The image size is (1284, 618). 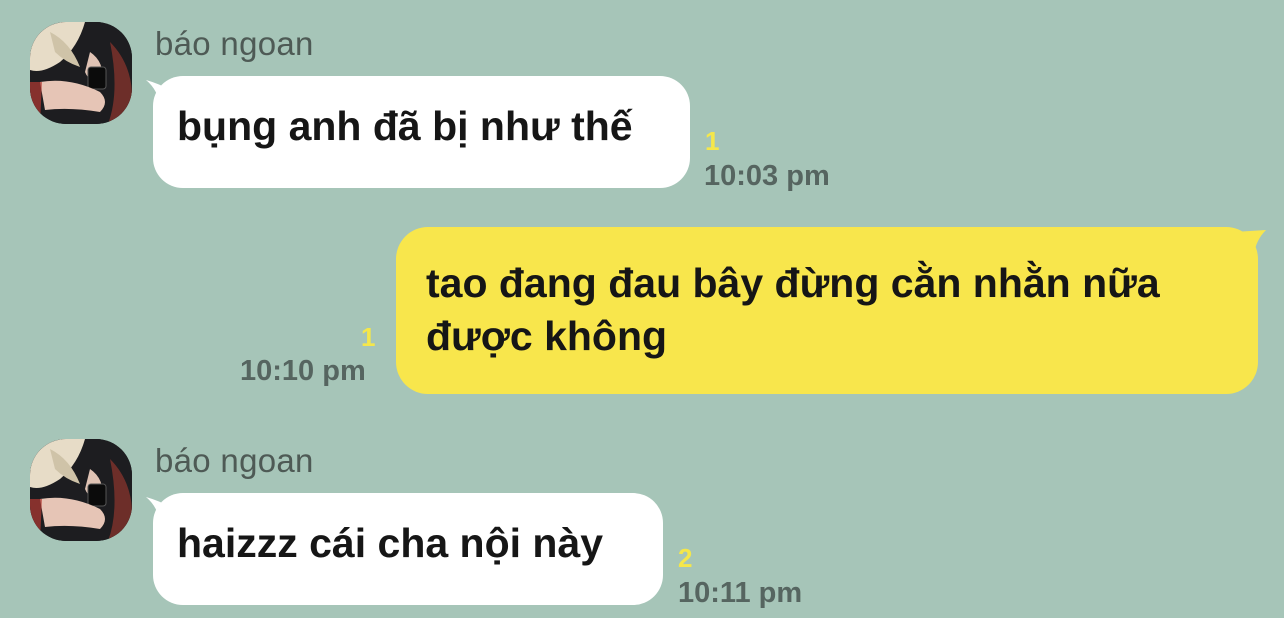 What do you see at coordinates (740, 593) in the screenshot?
I see `message-time: 10:11 pm` at bounding box center [740, 593].